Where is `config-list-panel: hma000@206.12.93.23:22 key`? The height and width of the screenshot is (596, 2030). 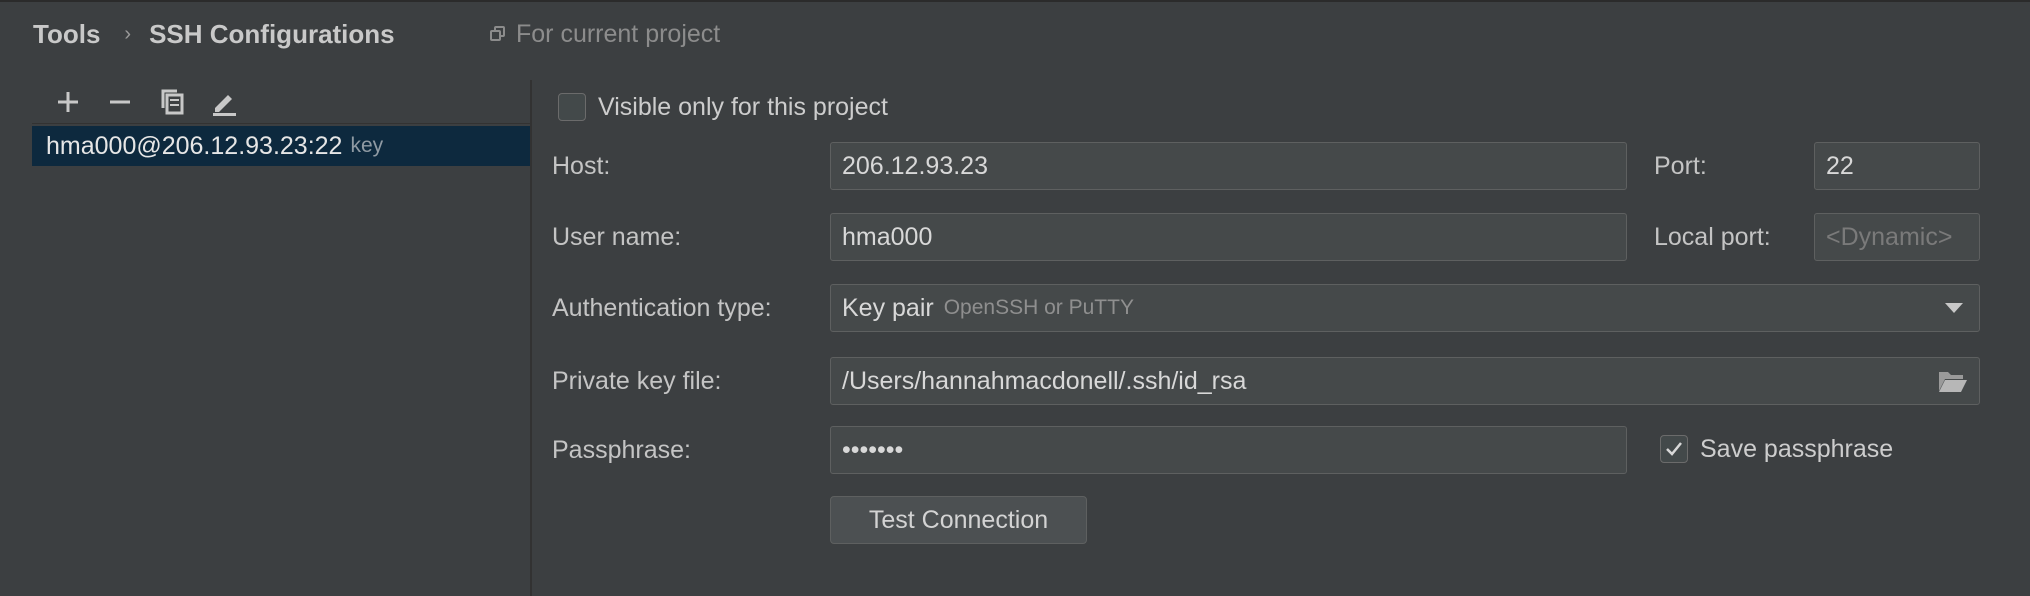
config-list-panel: hma000@206.12.93.23:22 key is located at coordinates (281, 123).